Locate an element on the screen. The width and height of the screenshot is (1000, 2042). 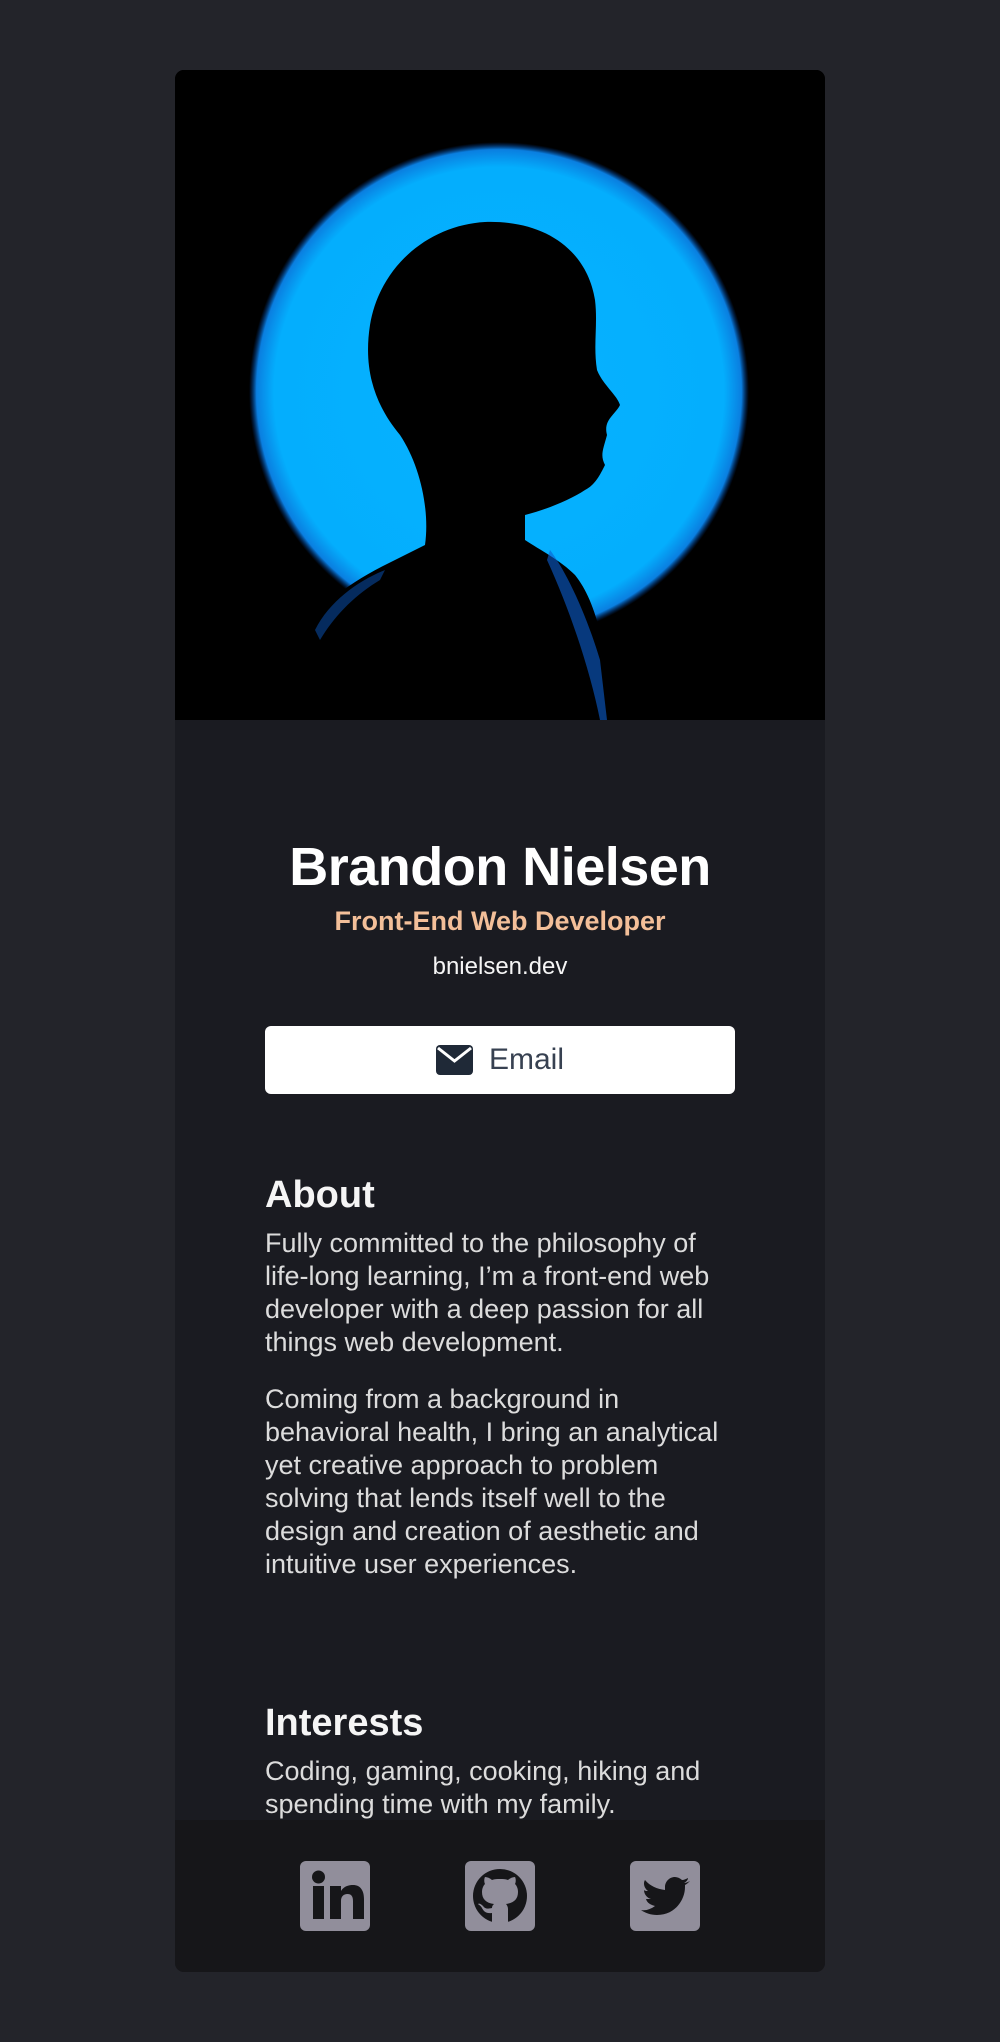
profile-name: Brandon Nielsen is located at coordinates (500, 867).